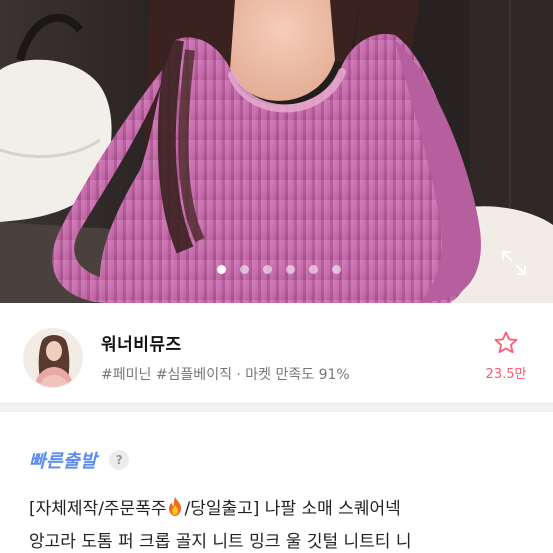 The width and height of the screenshot is (553, 553). I want to click on seller-avatar, so click(53, 358).